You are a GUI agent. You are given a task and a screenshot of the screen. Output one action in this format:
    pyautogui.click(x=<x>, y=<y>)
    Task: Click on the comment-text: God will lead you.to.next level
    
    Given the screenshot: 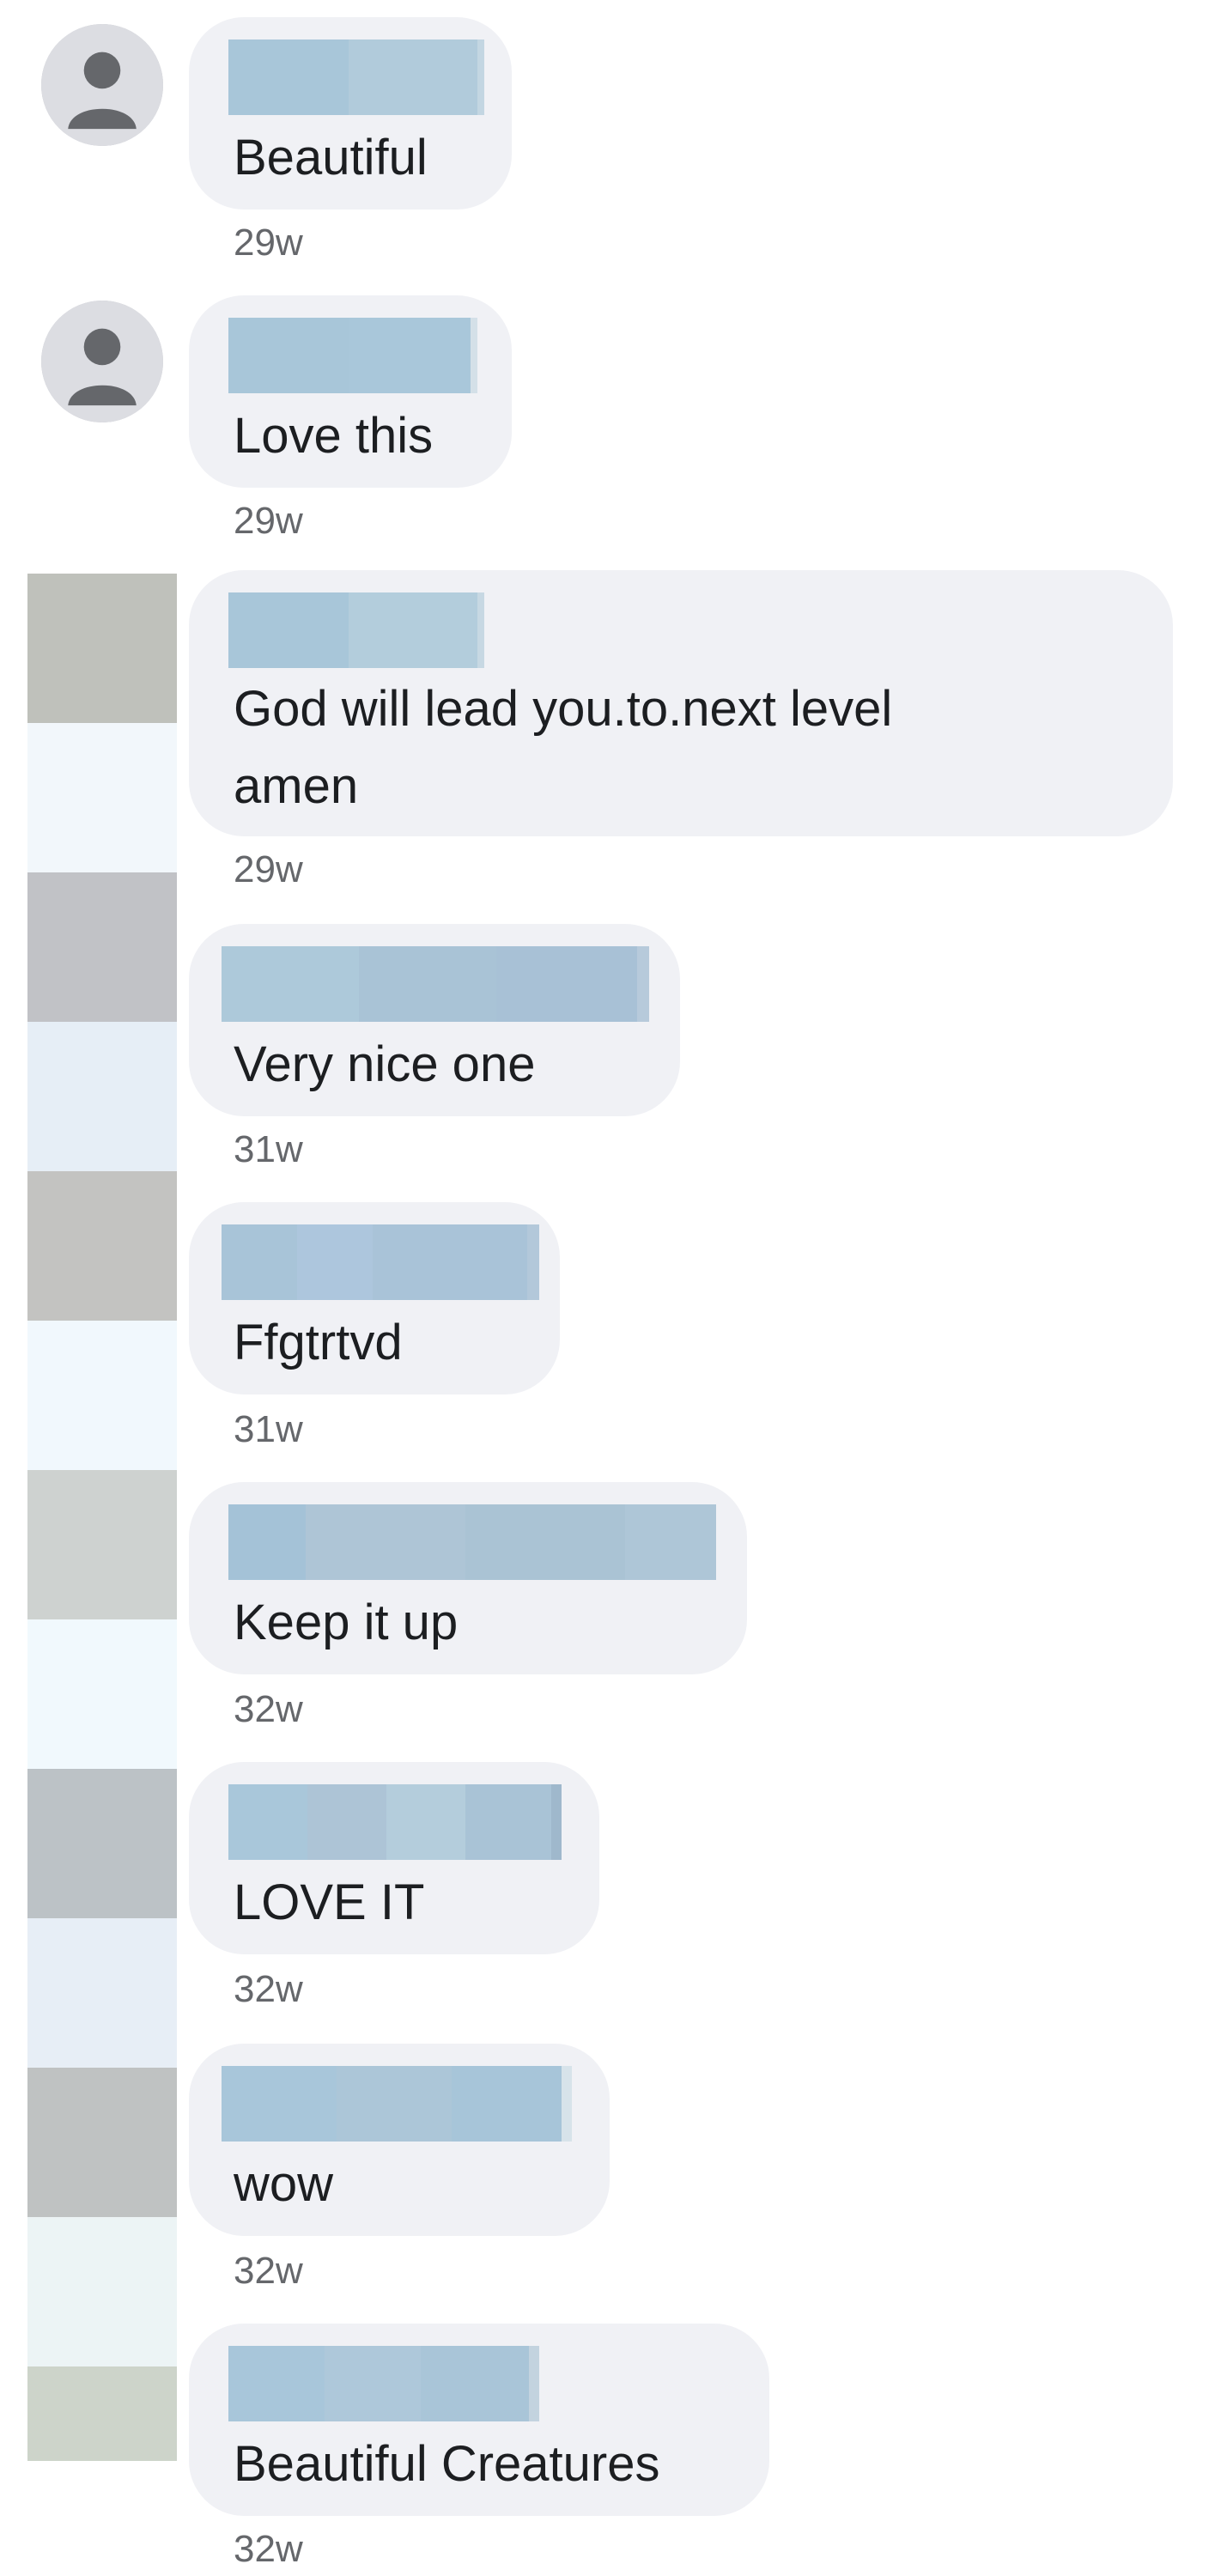 What is the action you would take?
    pyautogui.click(x=563, y=709)
    